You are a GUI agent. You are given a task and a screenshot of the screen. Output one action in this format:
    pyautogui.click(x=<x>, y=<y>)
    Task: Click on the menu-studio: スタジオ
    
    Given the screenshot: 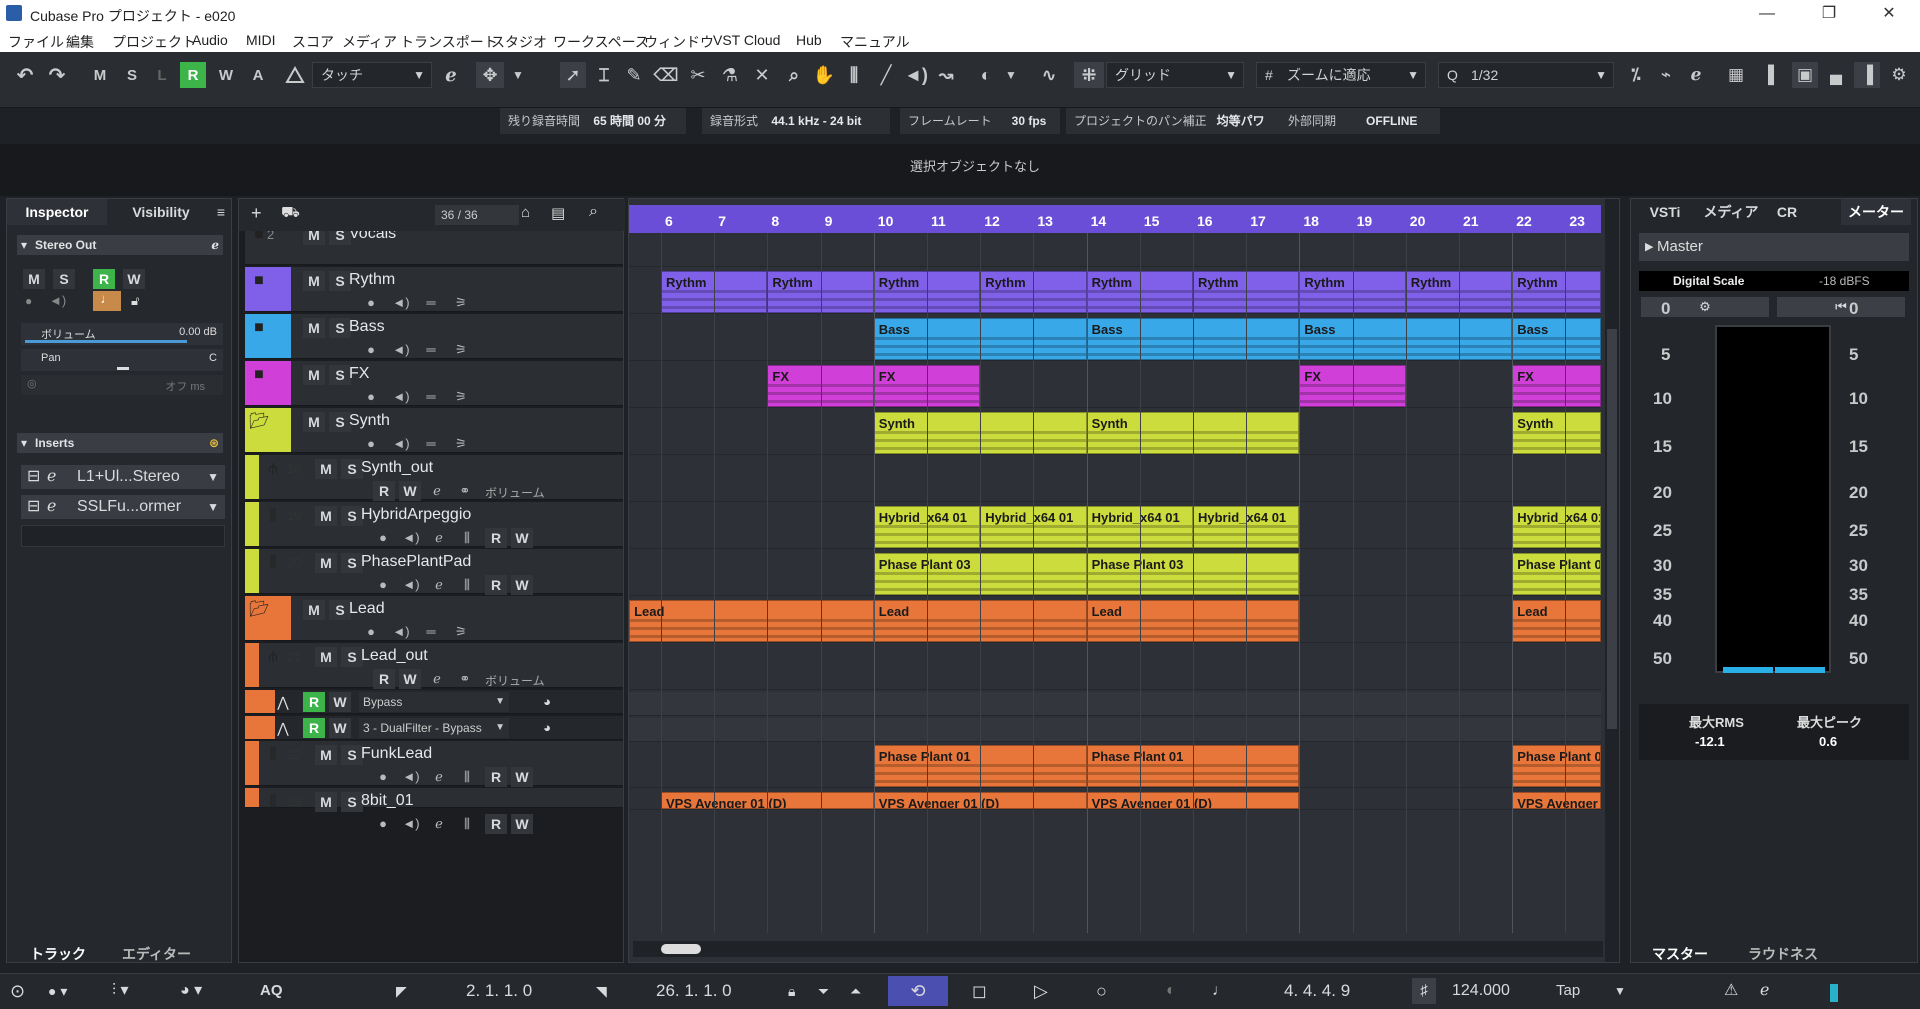 What is the action you would take?
    pyautogui.click(x=519, y=42)
    